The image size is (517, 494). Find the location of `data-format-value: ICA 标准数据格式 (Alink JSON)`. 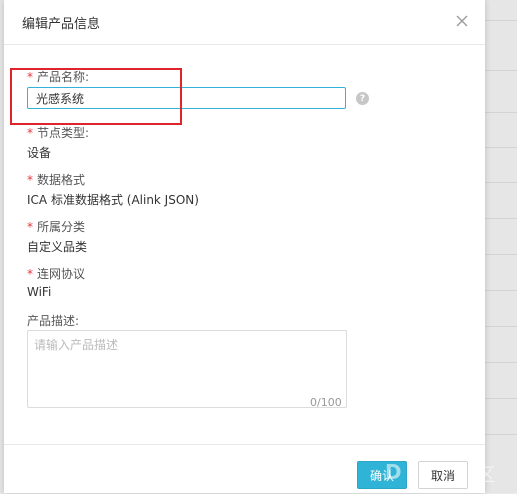

data-format-value: ICA 标准数据格式 (Alink JSON) is located at coordinates (113, 200).